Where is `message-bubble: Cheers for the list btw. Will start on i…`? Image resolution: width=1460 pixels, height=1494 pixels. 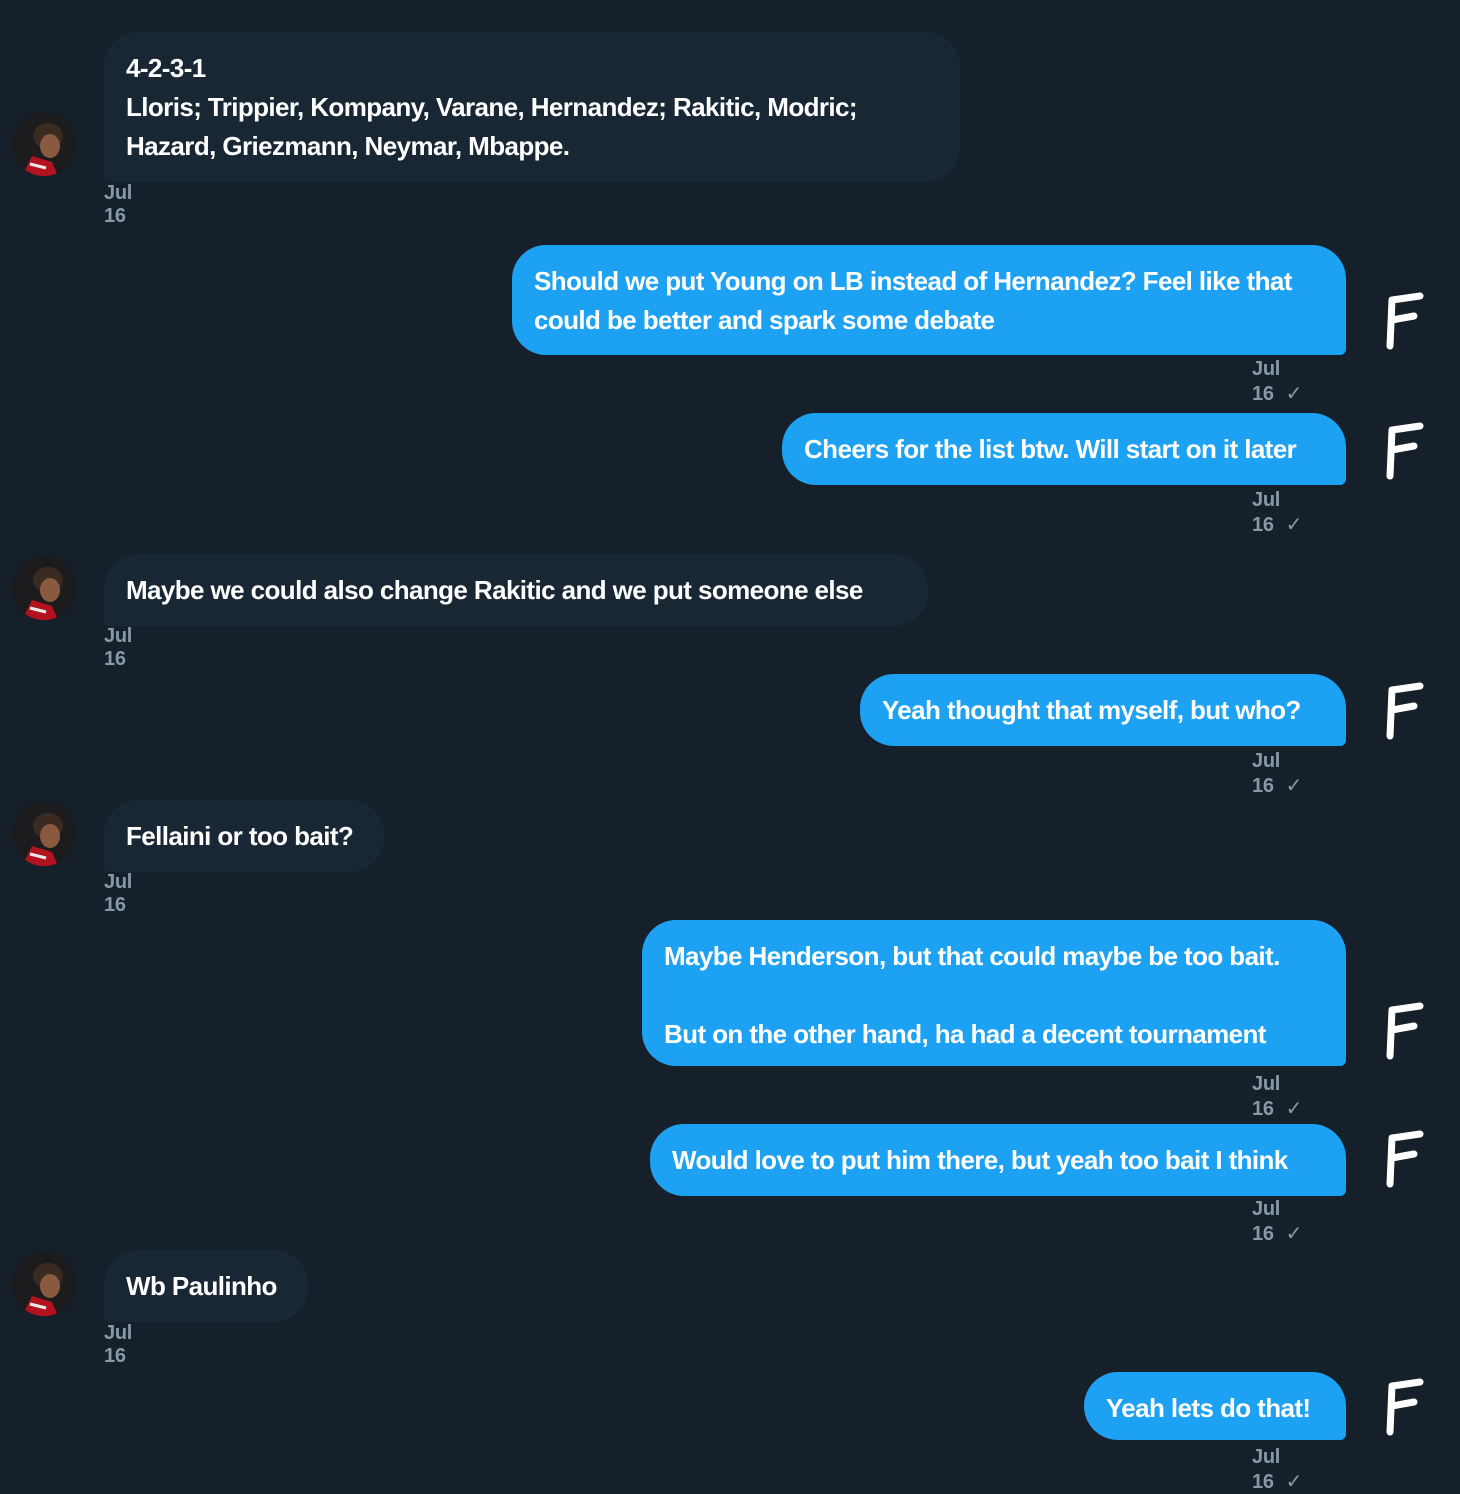
message-bubble: Cheers for the list btw. Will start on i… is located at coordinates (1064, 449).